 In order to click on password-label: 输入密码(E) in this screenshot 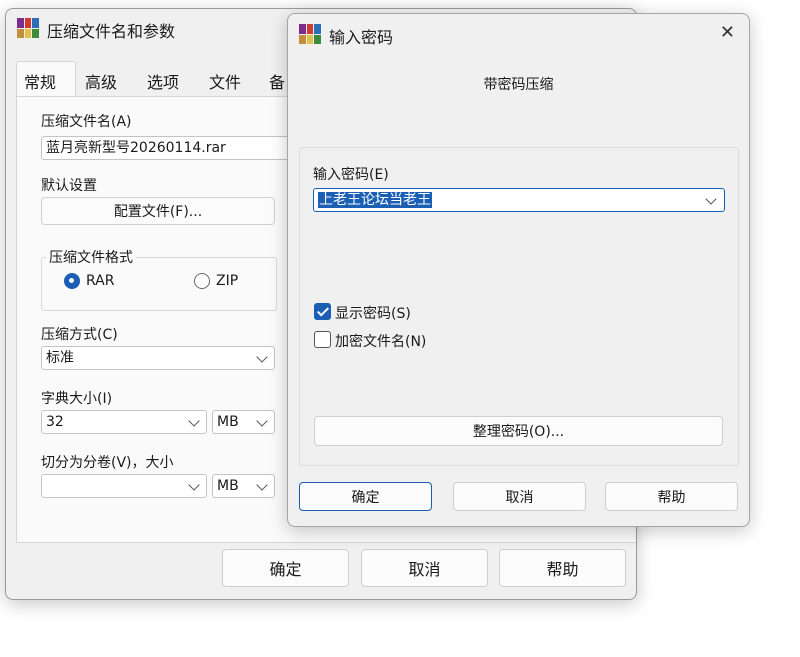, I will do `click(351, 175)`.